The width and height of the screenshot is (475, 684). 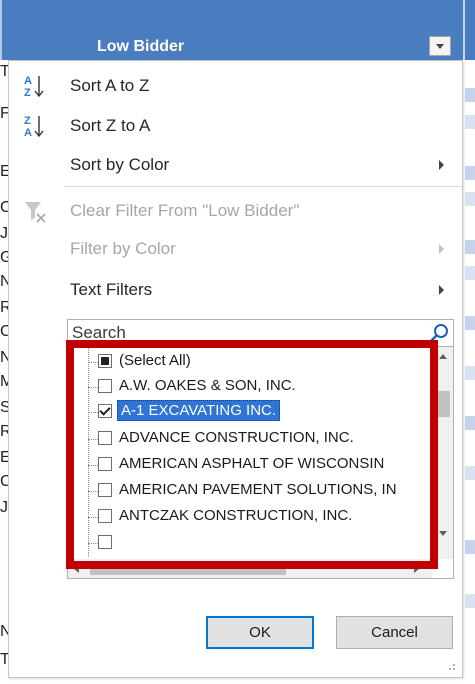 What do you see at coordinates (105, 361) in the screenshot?
I see `checkbox-mixed` at bounding box center [105, 361].